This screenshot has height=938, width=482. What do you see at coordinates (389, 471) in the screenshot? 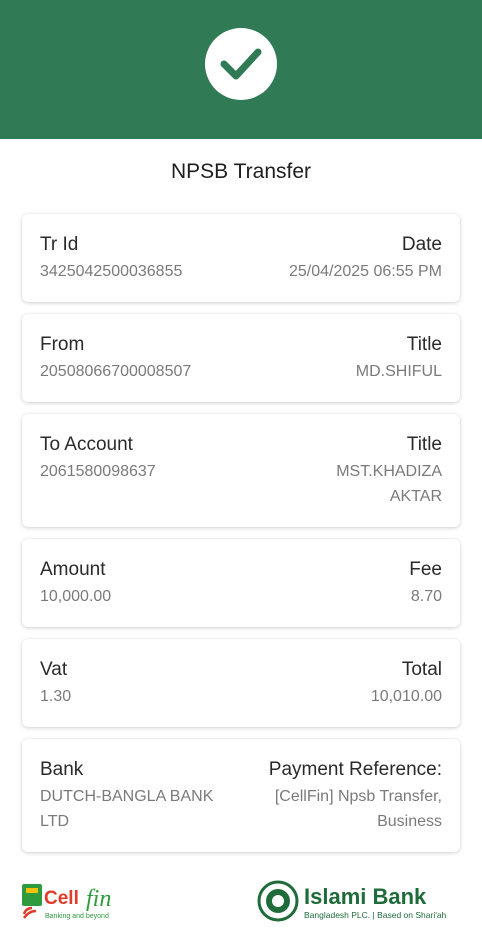
I see `to-title-line-1: MST.KHADIZA` at bounding box center [389, 471].